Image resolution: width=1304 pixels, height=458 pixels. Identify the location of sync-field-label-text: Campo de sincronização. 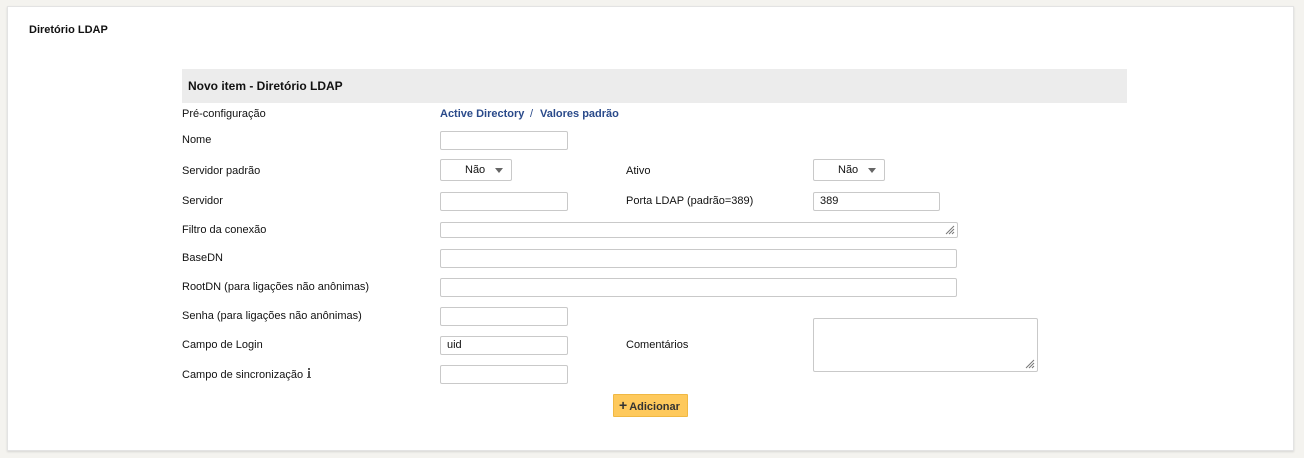
(243, 375).